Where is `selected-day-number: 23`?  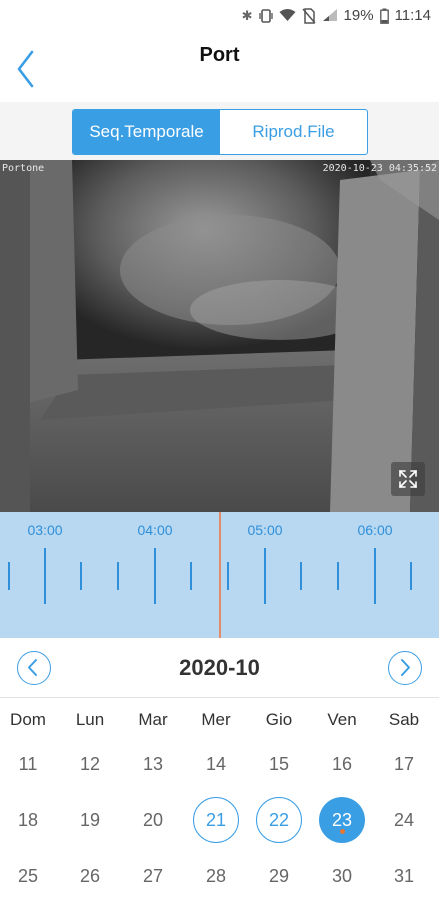
selected-day-number: 23 is located at coordinates (342, 819).